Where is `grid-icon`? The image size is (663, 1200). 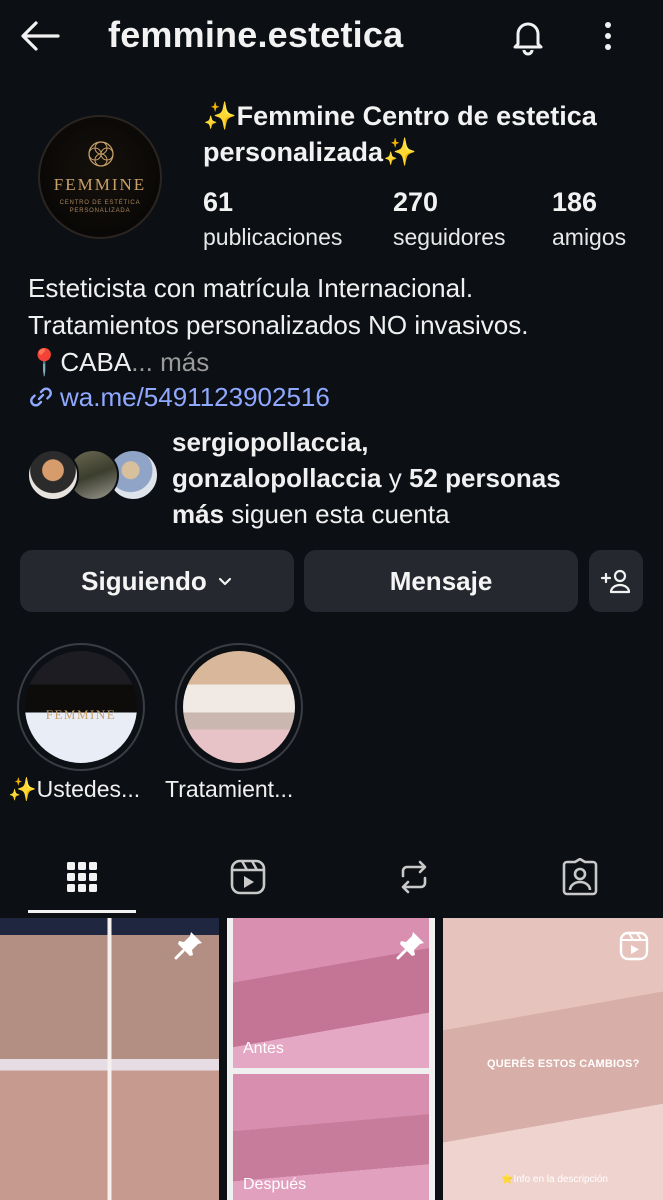 grid-icon is located at coordinates (82, 877).